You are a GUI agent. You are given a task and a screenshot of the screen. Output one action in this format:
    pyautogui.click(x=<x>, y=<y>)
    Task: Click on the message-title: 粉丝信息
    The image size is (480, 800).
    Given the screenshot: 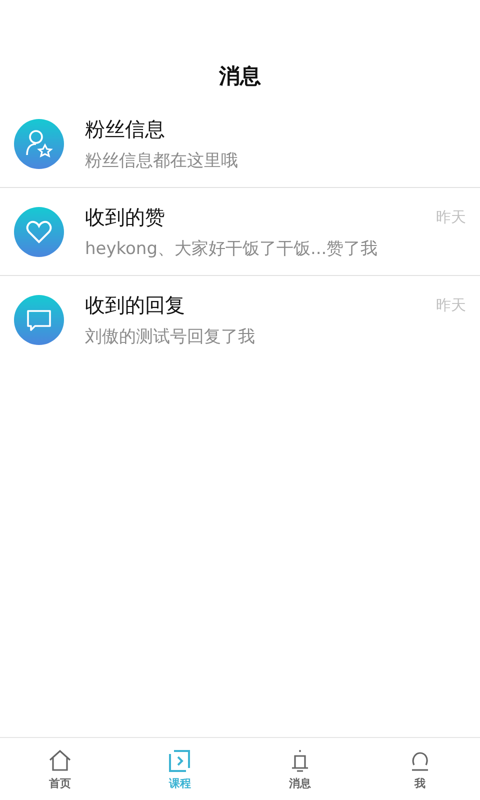 What is the action you would take?
    pyautogui.click(x=125, y=129)
    